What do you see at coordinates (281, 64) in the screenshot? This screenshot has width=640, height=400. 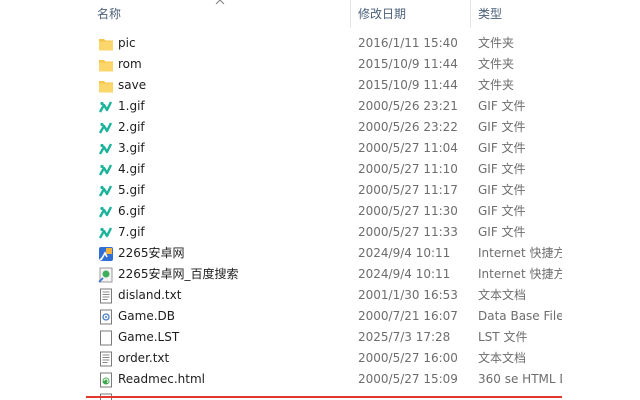 I see `file-row: rom 2015/10/9 11:44 文件夹` at bounding box center [281, 64].